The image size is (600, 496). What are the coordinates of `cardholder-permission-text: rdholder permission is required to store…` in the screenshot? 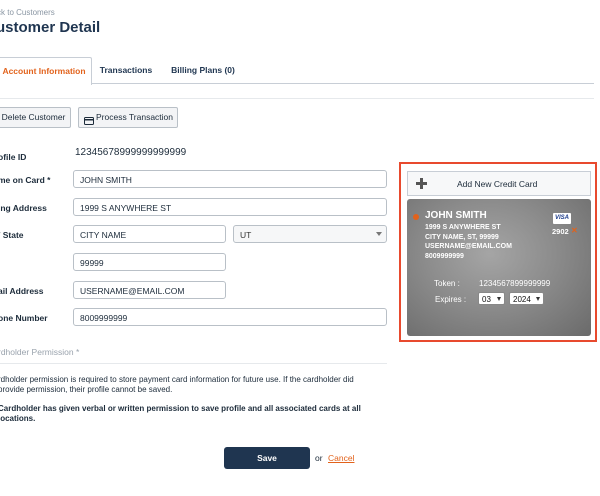 It's located at (177, 384).